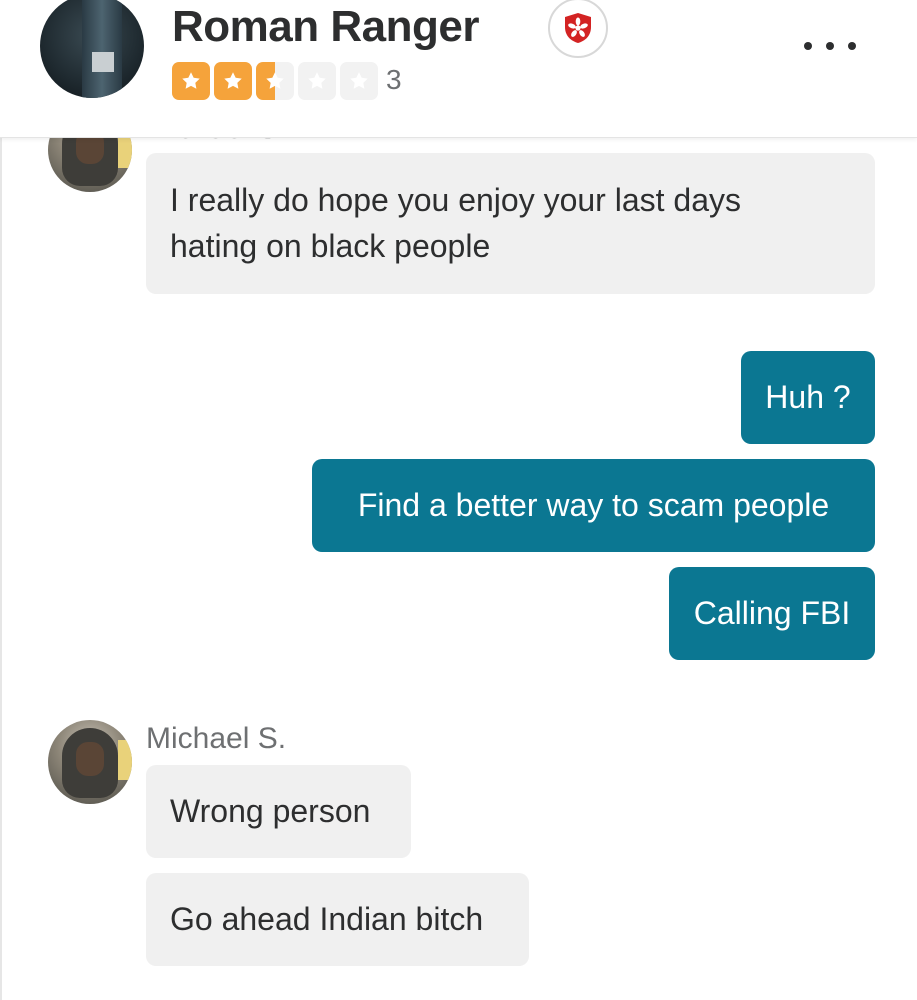  What do you see at coordinates (216, 738) in the screenshot?
I see `sender-name: Michael S.` at bounding box center [216, 738].